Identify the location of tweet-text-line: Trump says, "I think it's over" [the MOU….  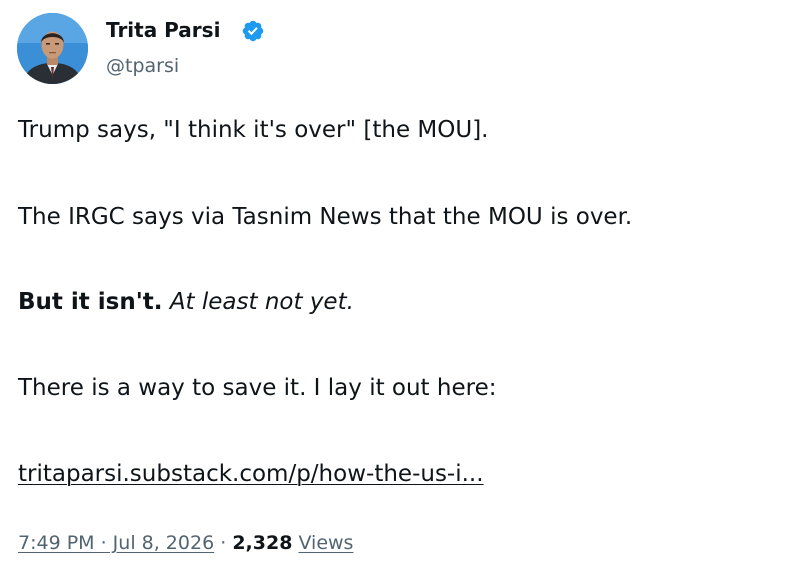
(253, 130).